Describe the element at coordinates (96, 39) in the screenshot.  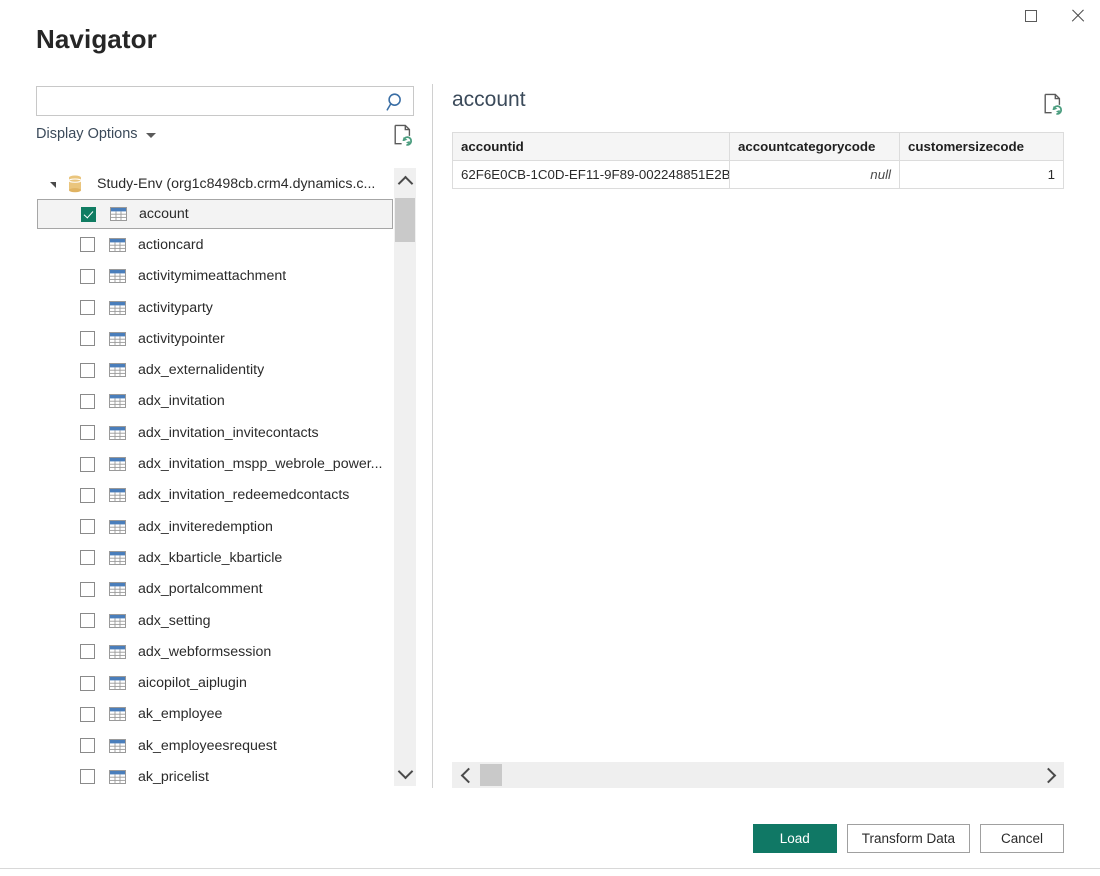
I see `page-title: Navigator` at that location.